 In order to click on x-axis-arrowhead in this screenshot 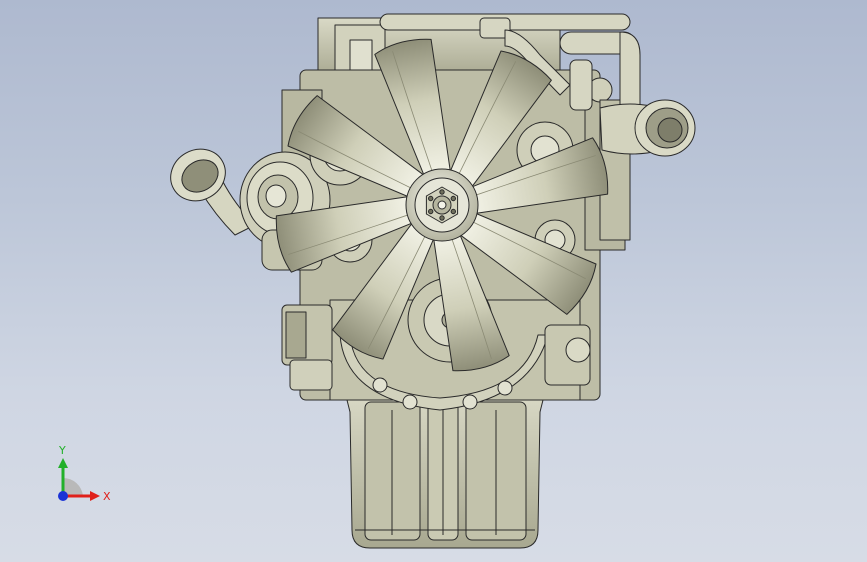, I will do `click(95, 496)`.